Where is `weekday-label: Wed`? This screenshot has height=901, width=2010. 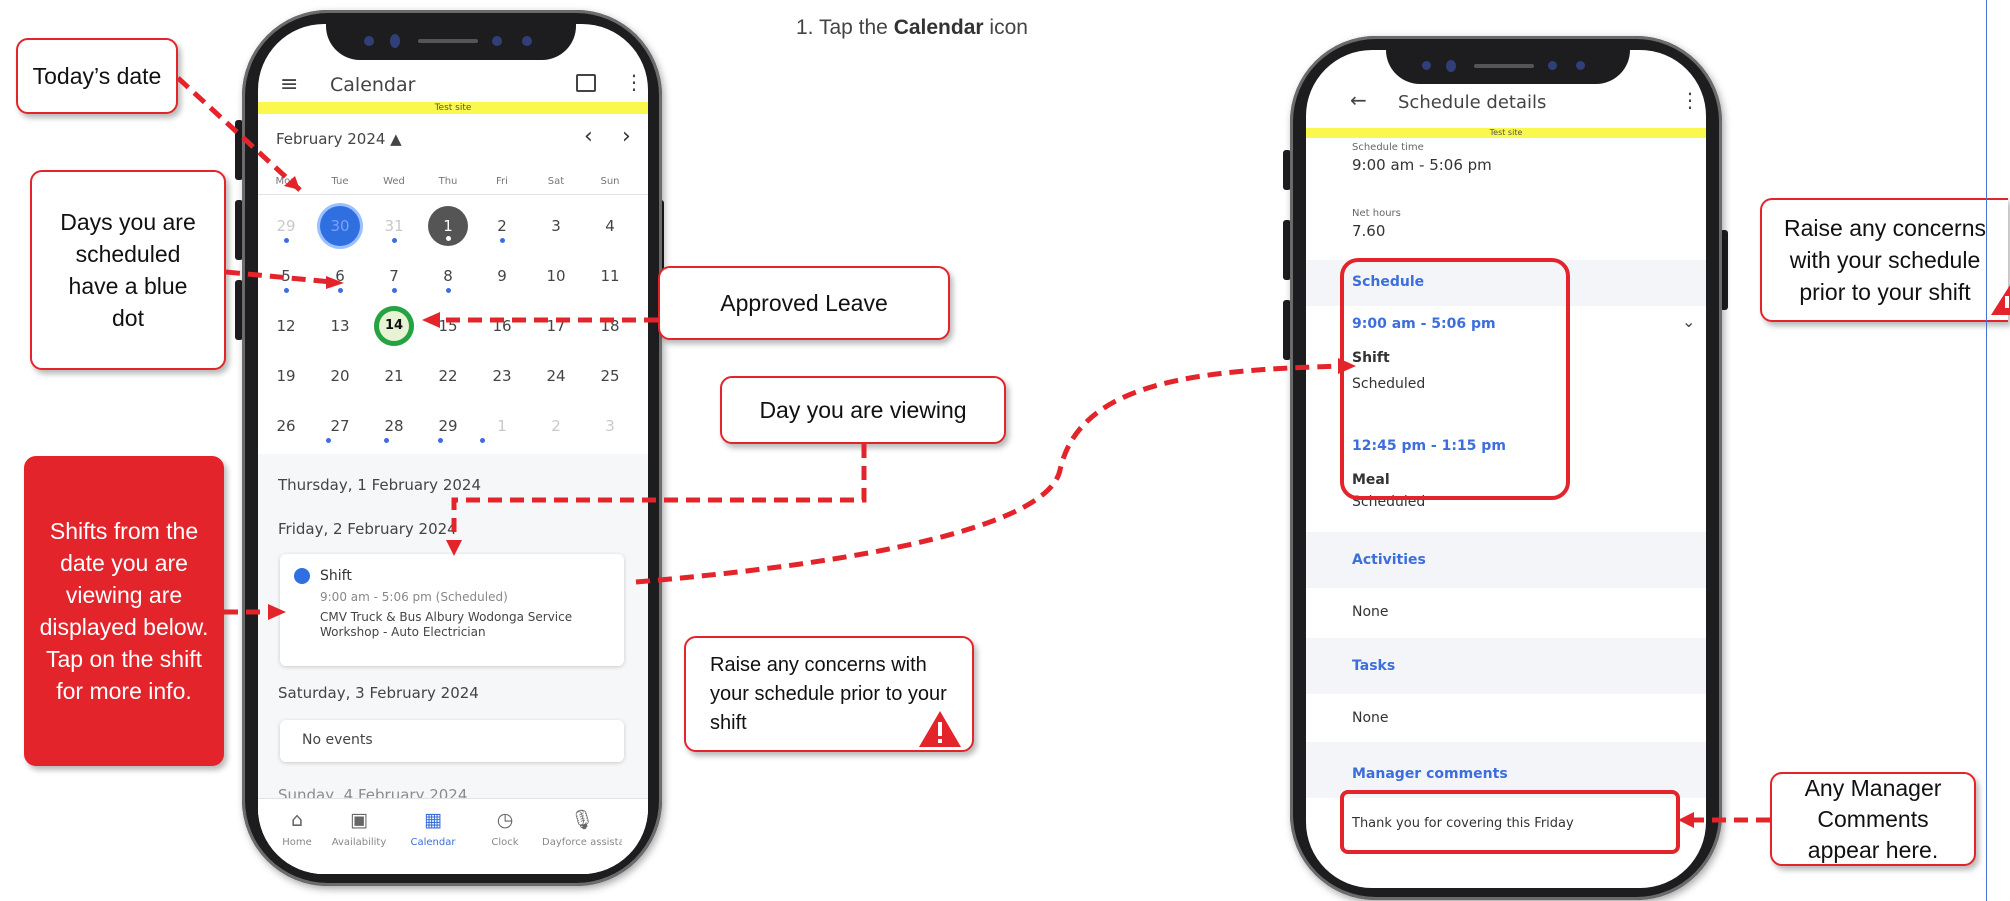
weekday-label: Wed is located at coordinates (394, 181).